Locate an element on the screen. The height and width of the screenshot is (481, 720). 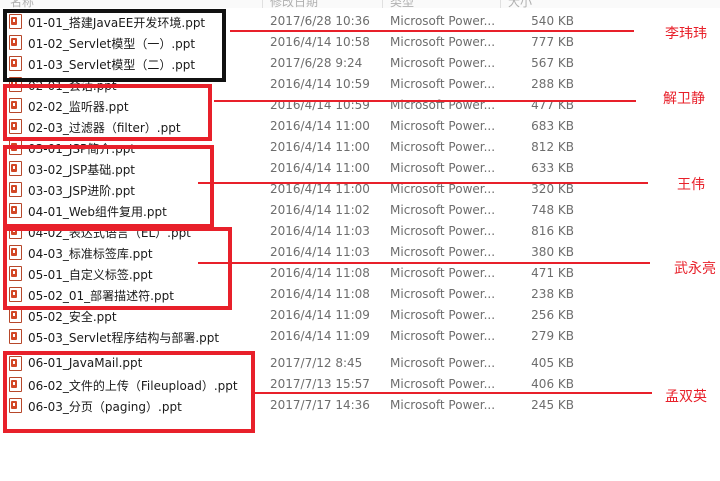
column-size-header: 大小 is located at coordinates (520, 4).